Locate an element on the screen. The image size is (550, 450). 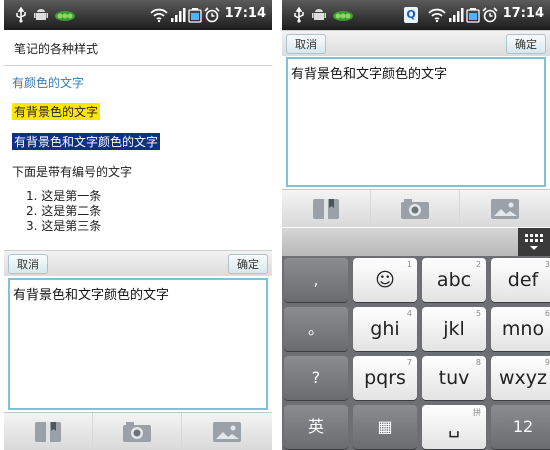
colored-text-line: 有颜色的文字 is located at coordinates (48, 83).